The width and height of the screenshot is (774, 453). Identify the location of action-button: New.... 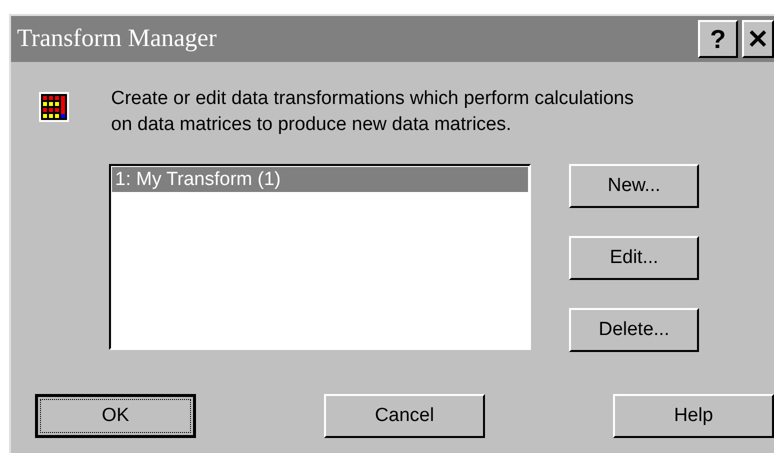
(634, 186).